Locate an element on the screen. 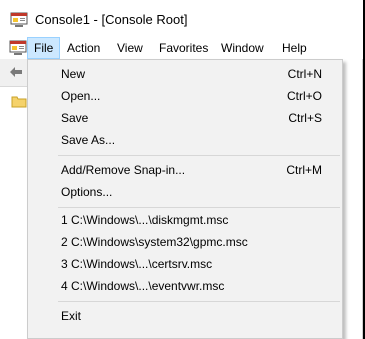 This screenshot has width=365, height=339. menu-help: Help is located at coordinates (294, 48).